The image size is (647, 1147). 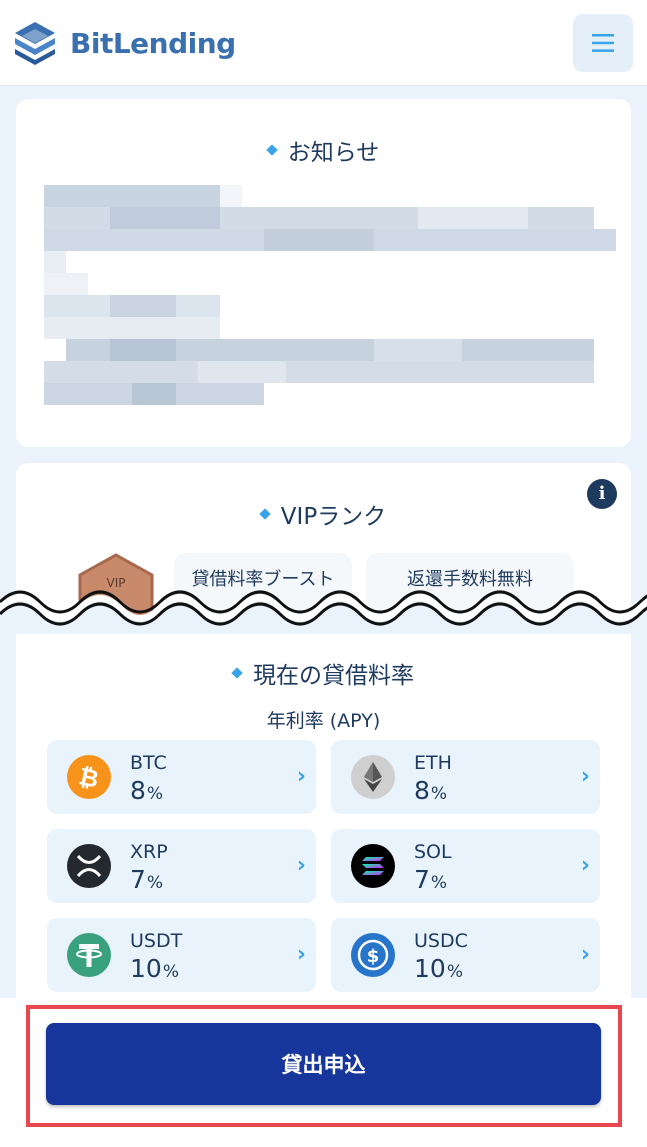 What do you see at coordinates (602, 494) in the screenshot?
I see `info-icon: i` at bounding box center [602, 494].